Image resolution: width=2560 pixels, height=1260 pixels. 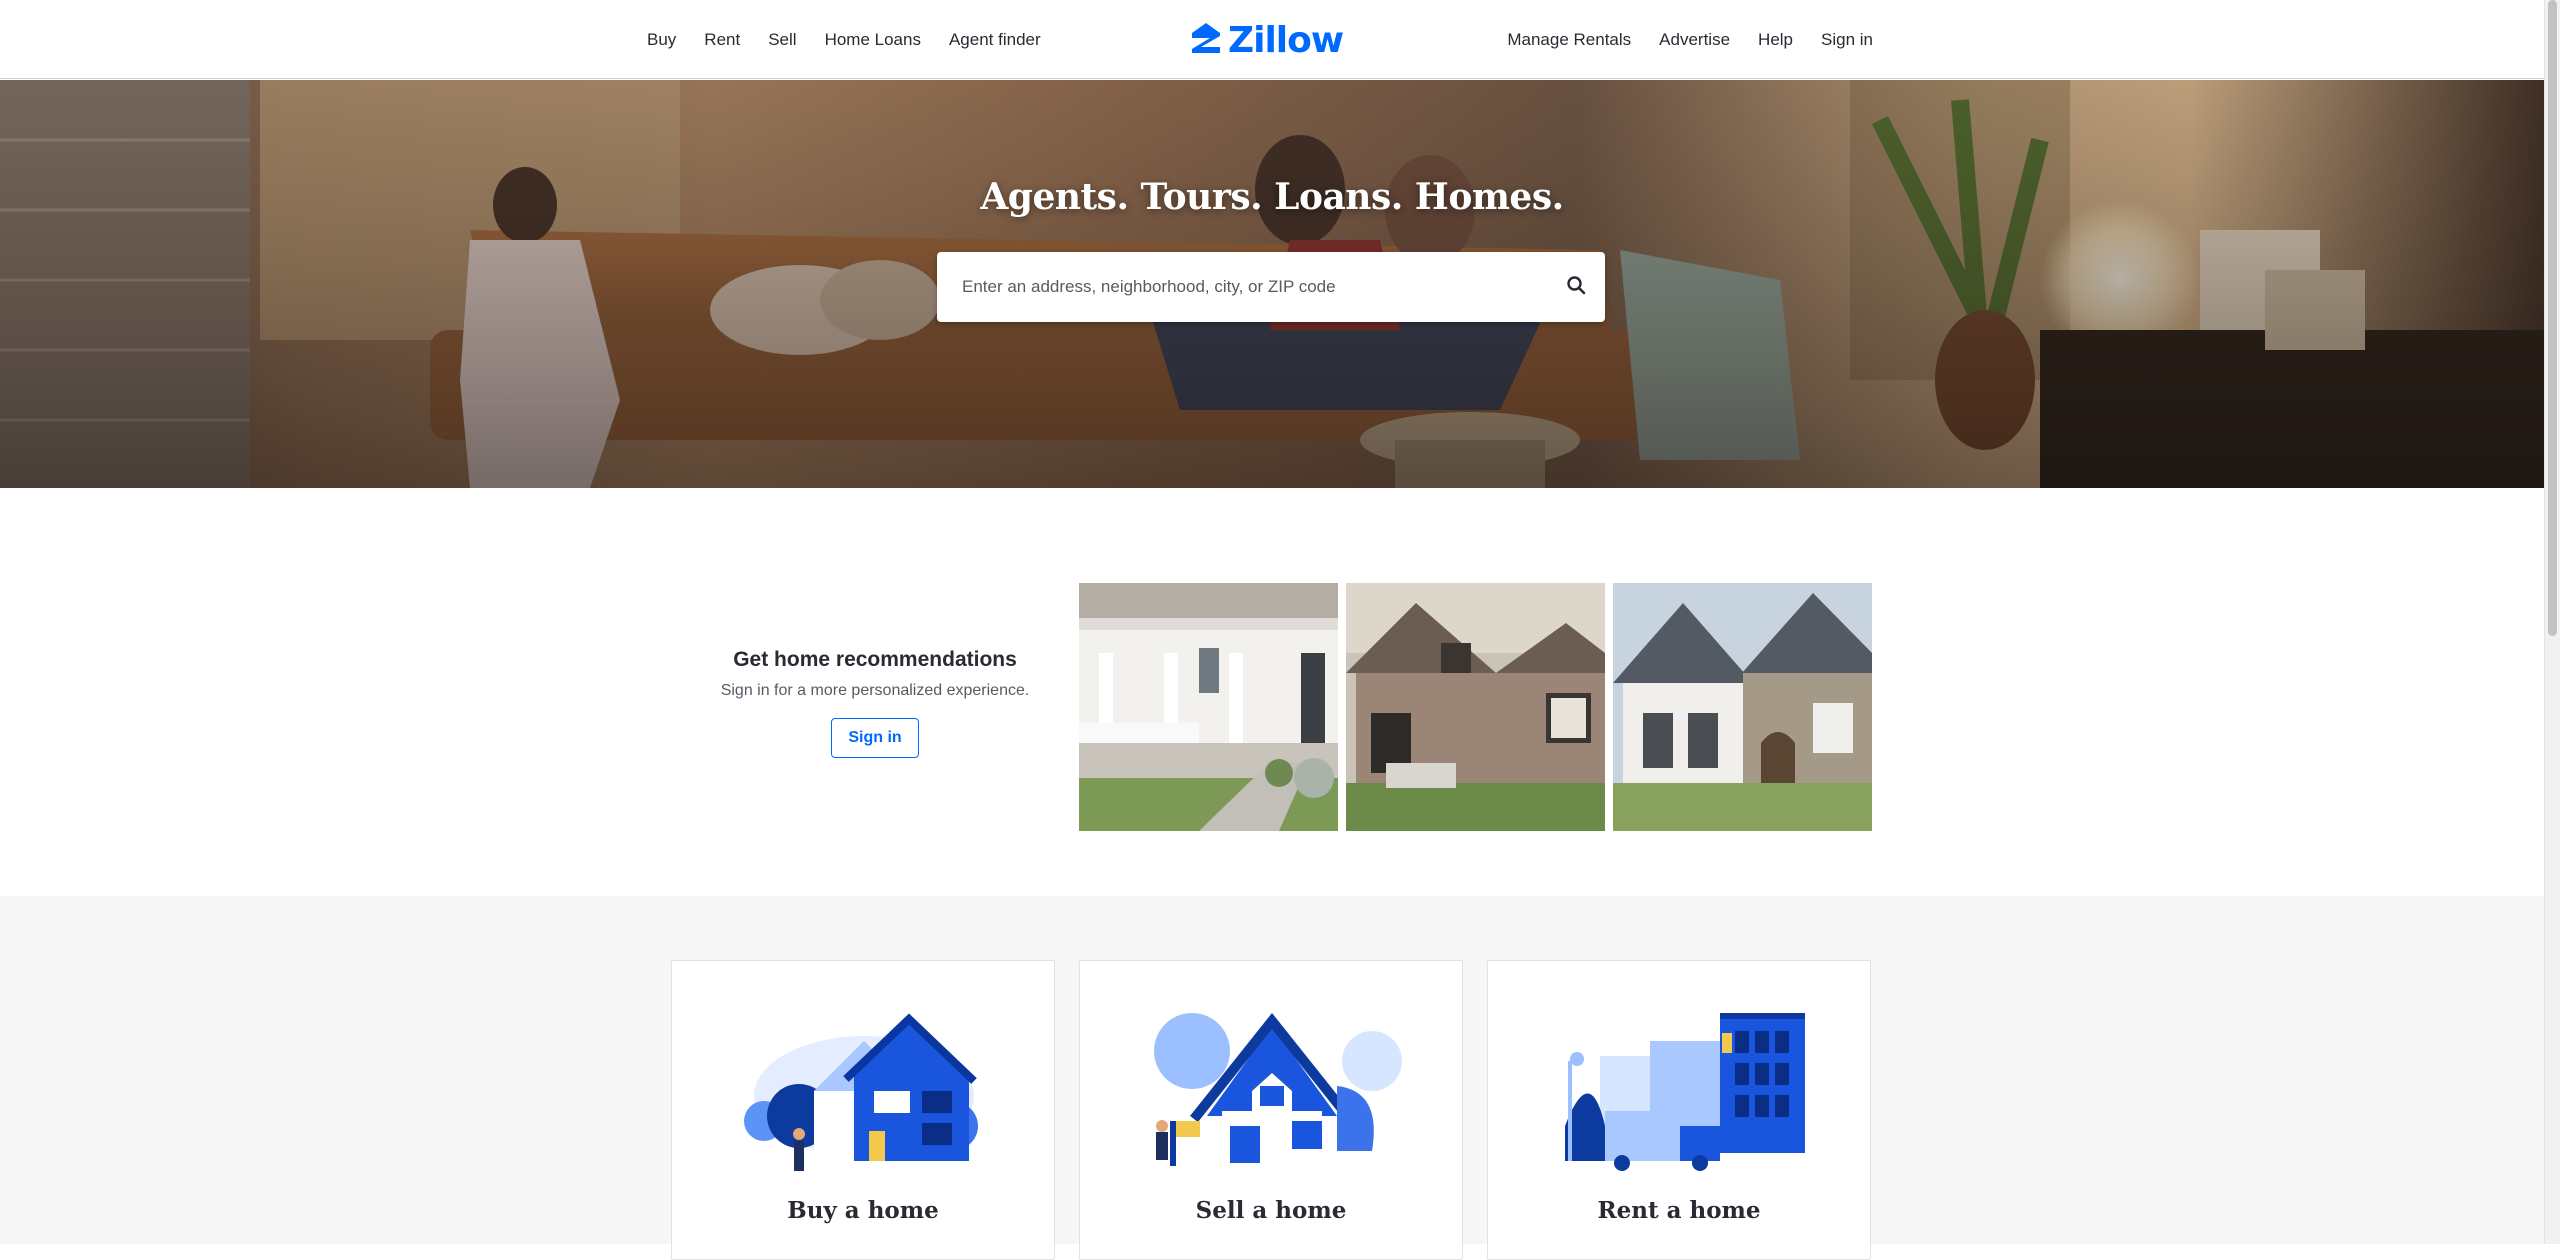 What do you see at coordinates (1679, 1210) in the screenshot?
I see `card-rent-title: Rent a home` at bounding box center [1679, 1210].